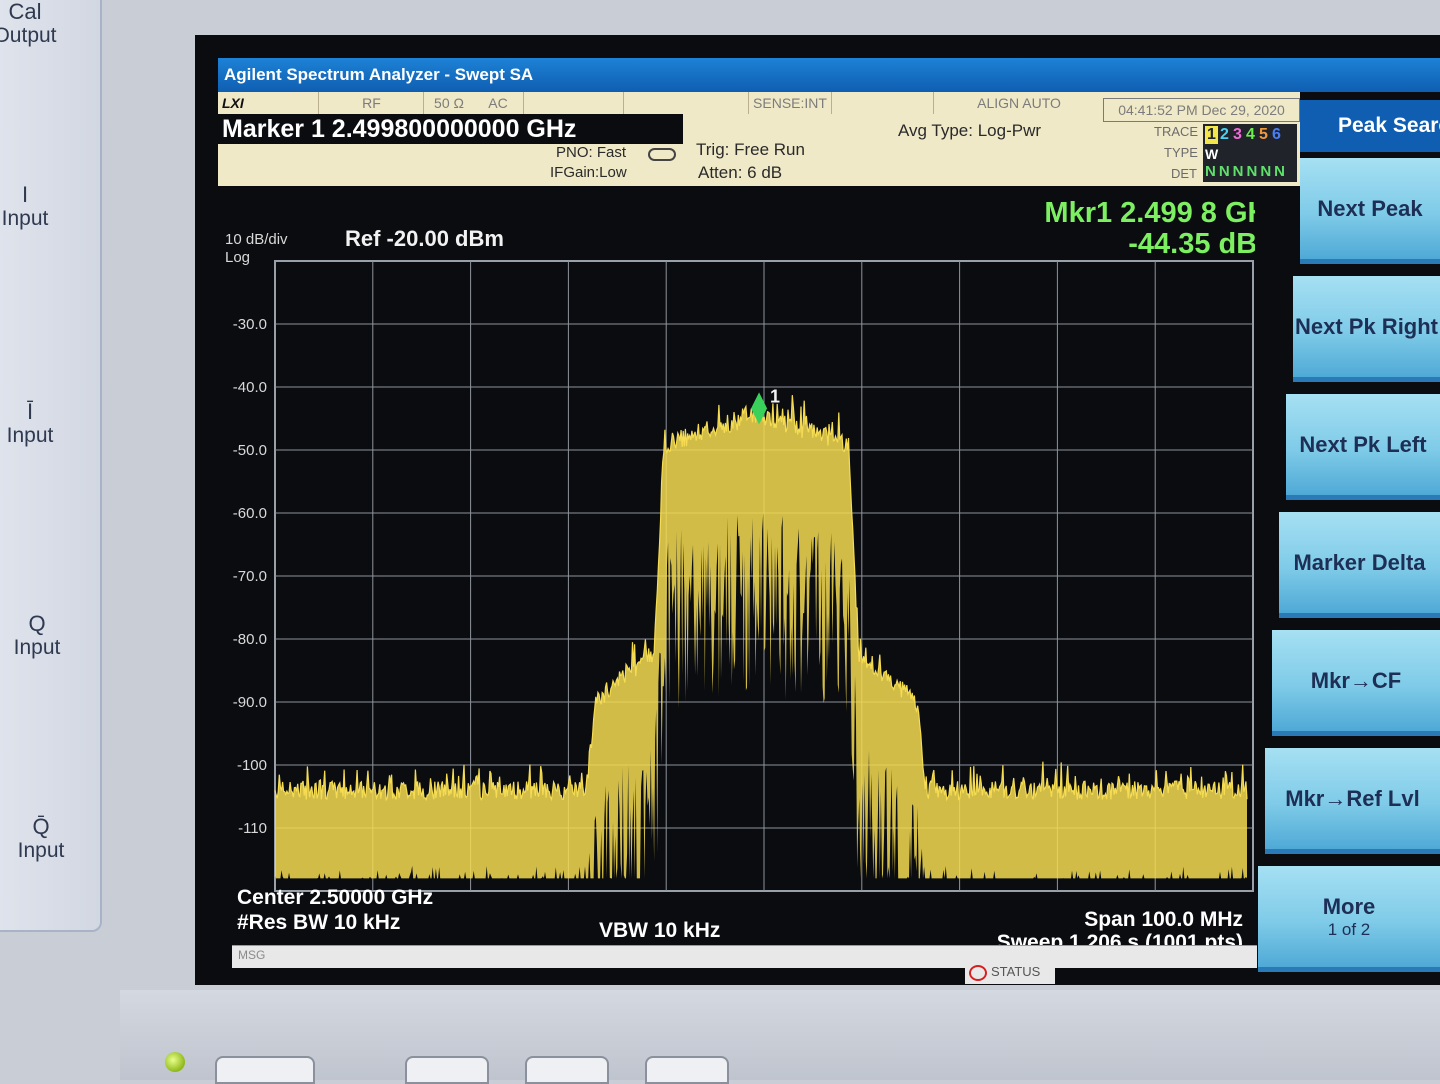 The width and height of the screenshot is (1440, 1084). What do you see at coordinates (1352, 798) in the screenshot?
I see `softkey-label: Mkr→Ref Lvl` at bounding box center [1352, 798].